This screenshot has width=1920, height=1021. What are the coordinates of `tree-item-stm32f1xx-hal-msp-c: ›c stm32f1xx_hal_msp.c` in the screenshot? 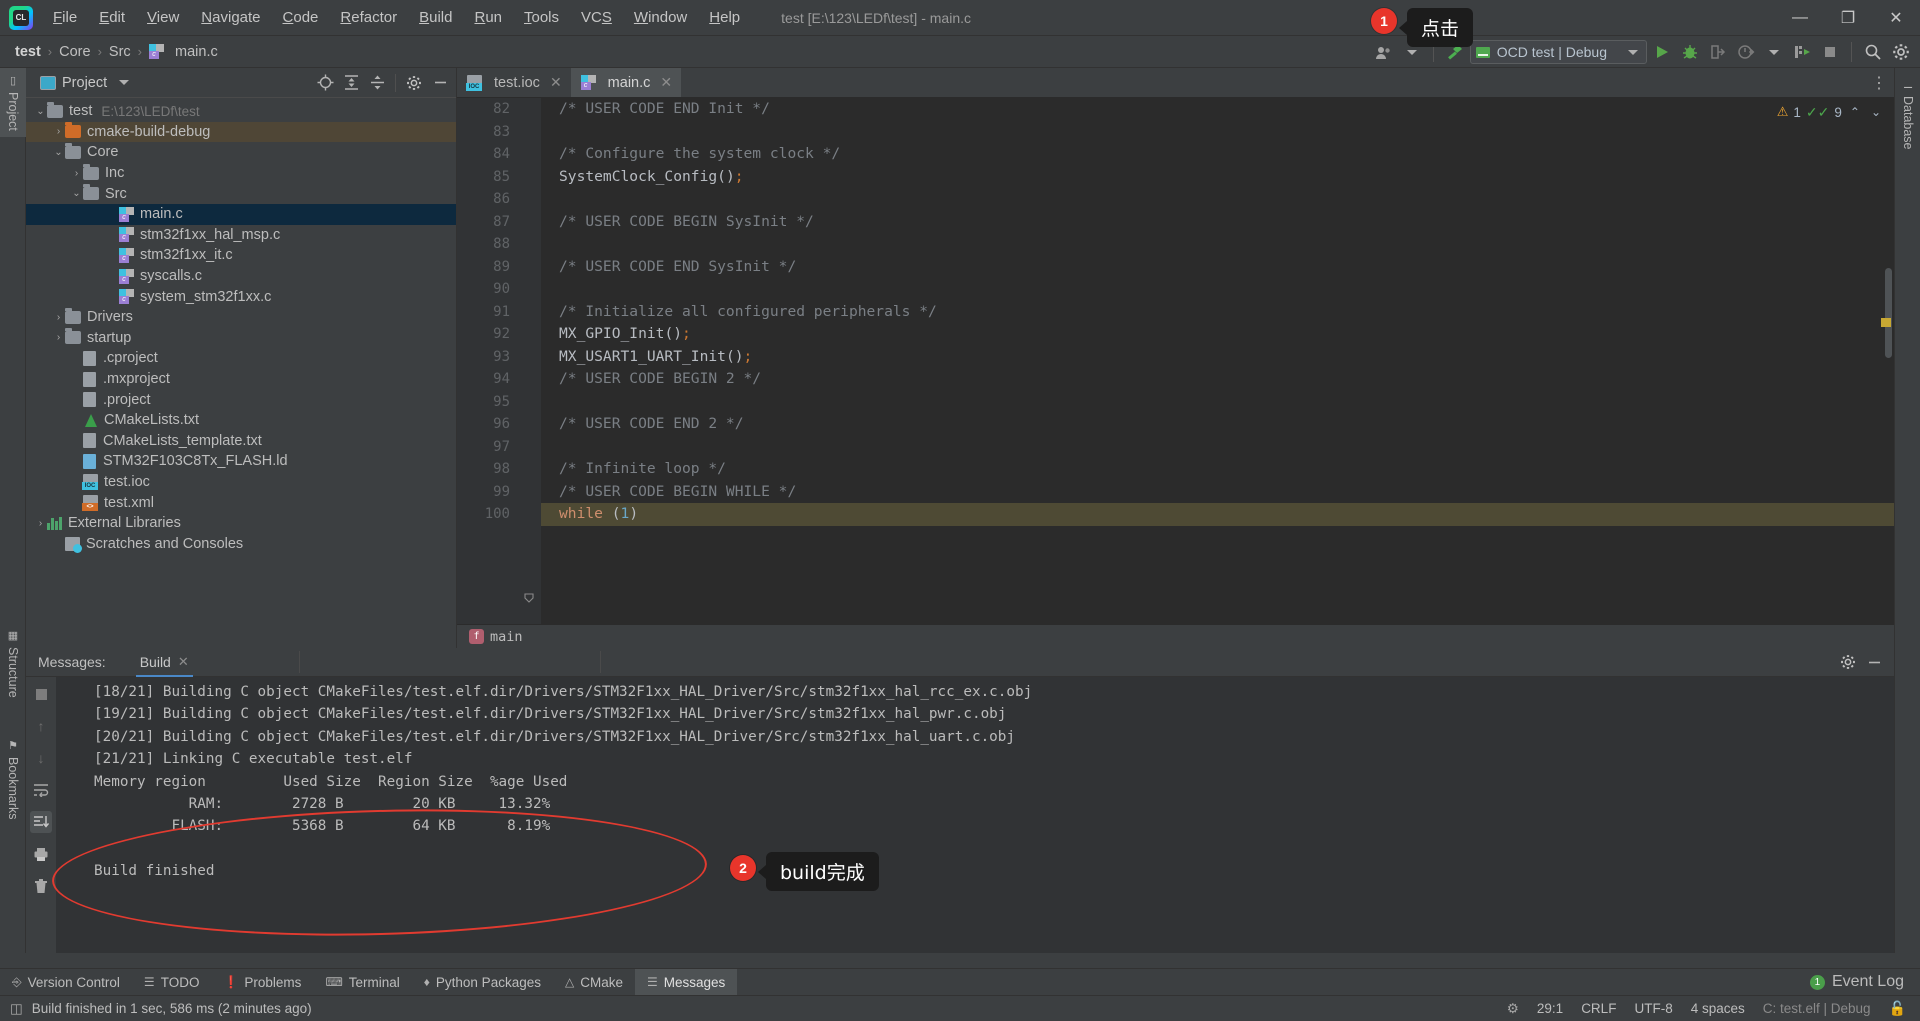 It's located at (241, 235).